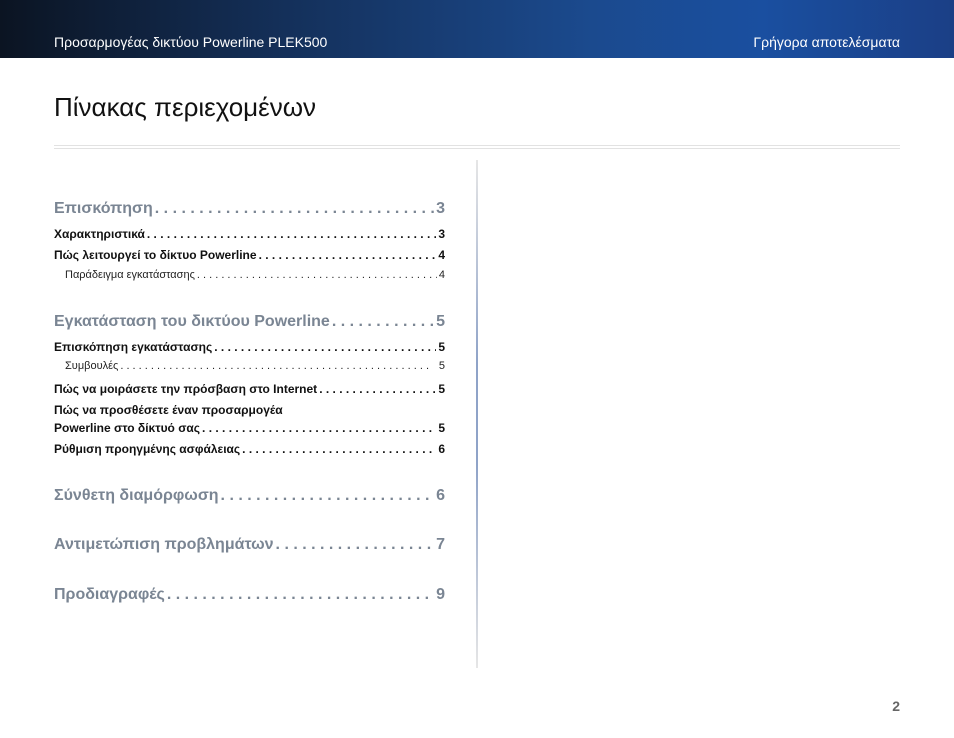  I want to click on title-divider, so click(477, 147).